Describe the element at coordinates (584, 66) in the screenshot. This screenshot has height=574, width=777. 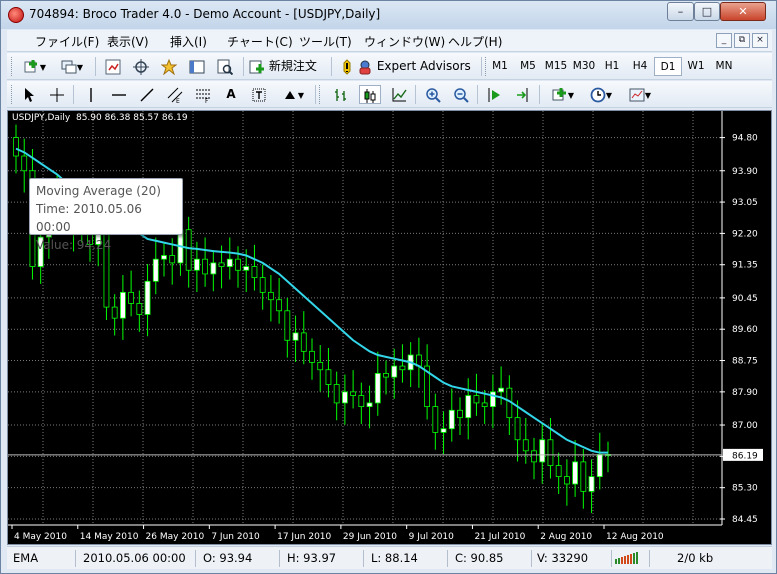
I see `timeframe-m30-button: M30` at that location.